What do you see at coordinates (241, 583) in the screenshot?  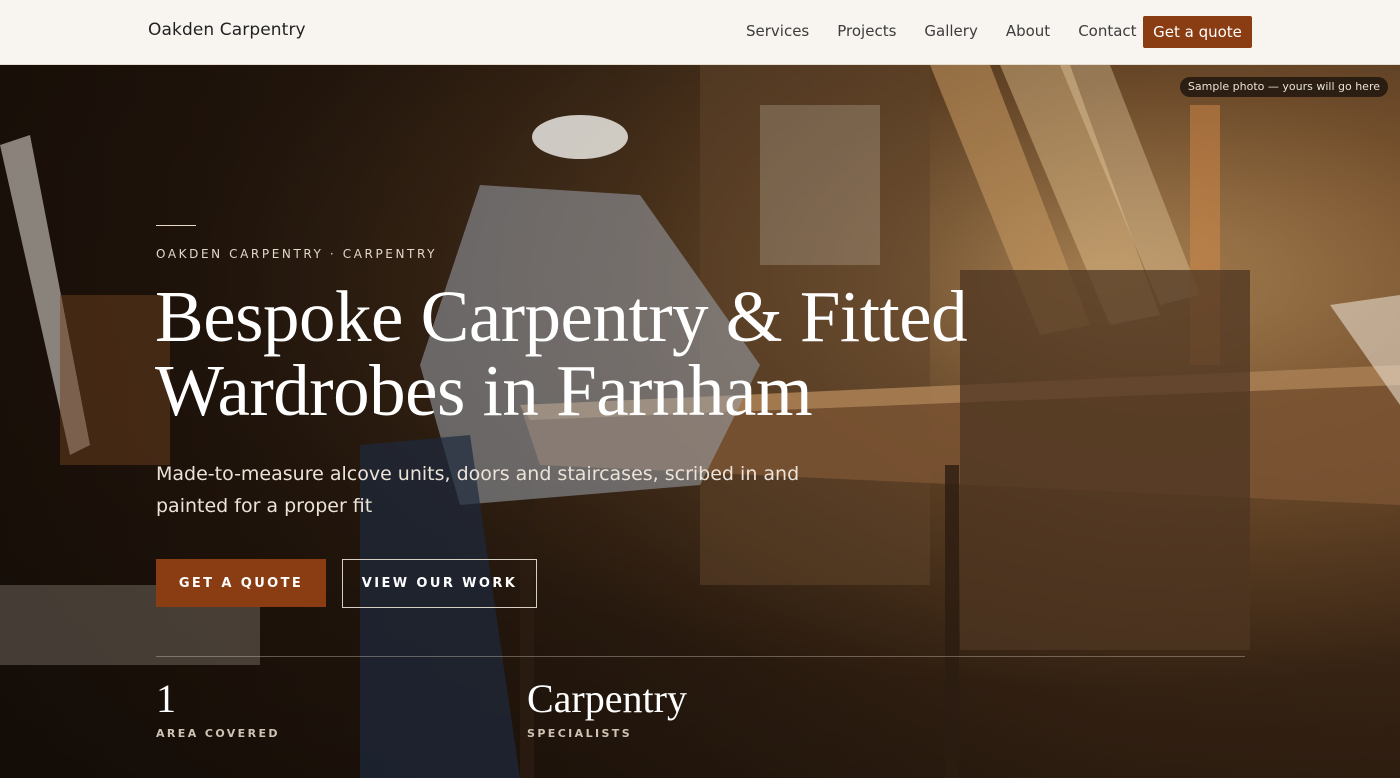 I see `get-quote-button: GET A QUOTE` at bounding box center [241, 583].